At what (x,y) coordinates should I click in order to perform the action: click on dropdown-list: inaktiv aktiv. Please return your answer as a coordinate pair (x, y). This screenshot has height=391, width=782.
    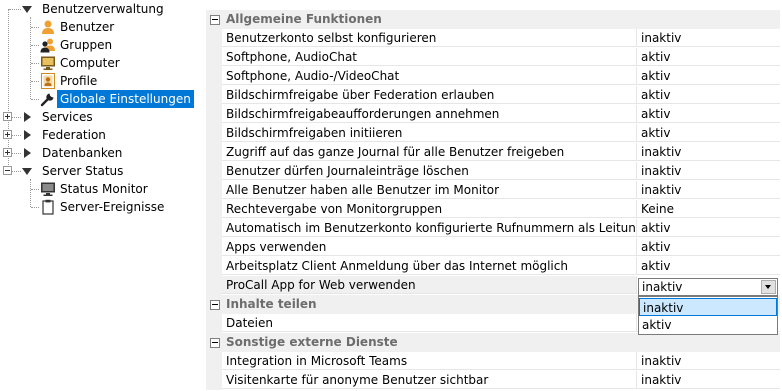
    Looking at the image, I should click on (708, 315).